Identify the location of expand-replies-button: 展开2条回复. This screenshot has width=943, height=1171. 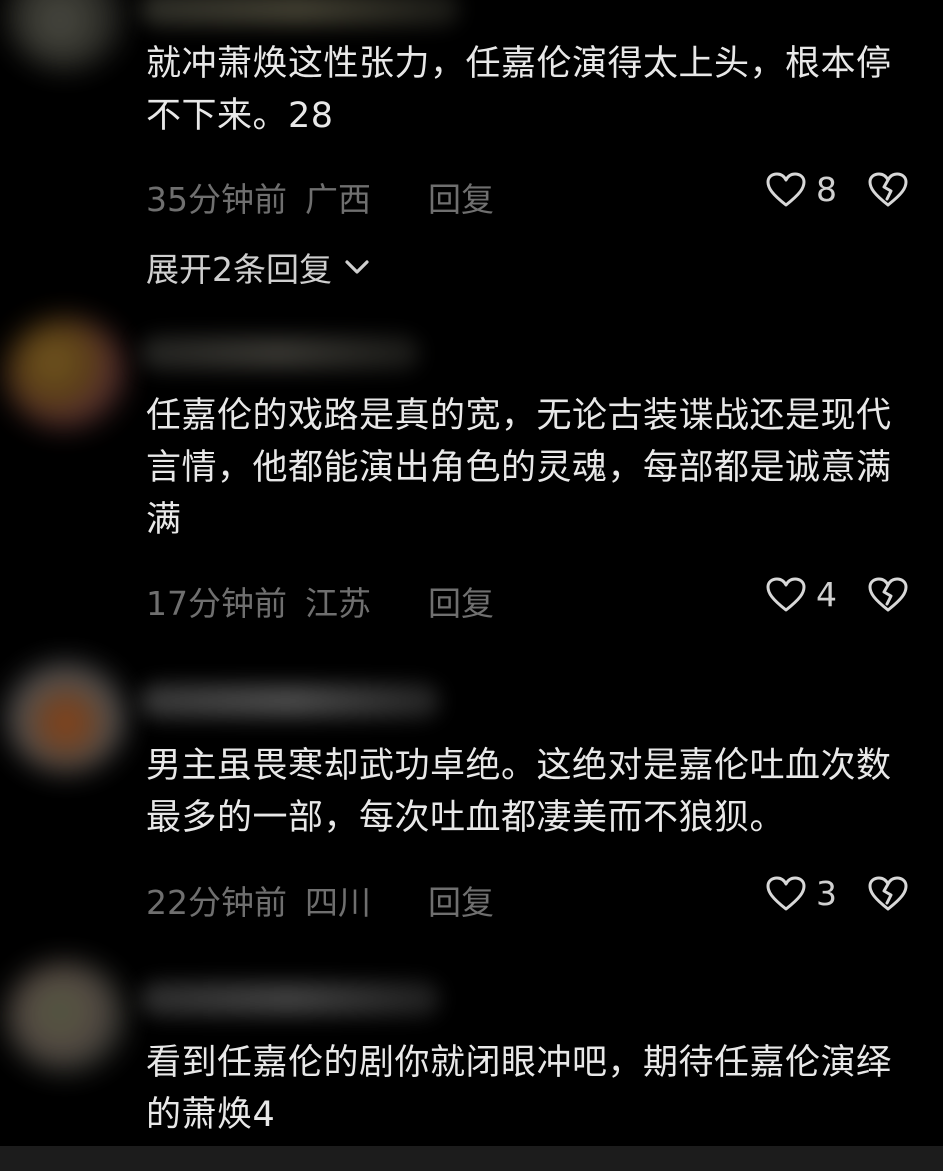
(258, 267).